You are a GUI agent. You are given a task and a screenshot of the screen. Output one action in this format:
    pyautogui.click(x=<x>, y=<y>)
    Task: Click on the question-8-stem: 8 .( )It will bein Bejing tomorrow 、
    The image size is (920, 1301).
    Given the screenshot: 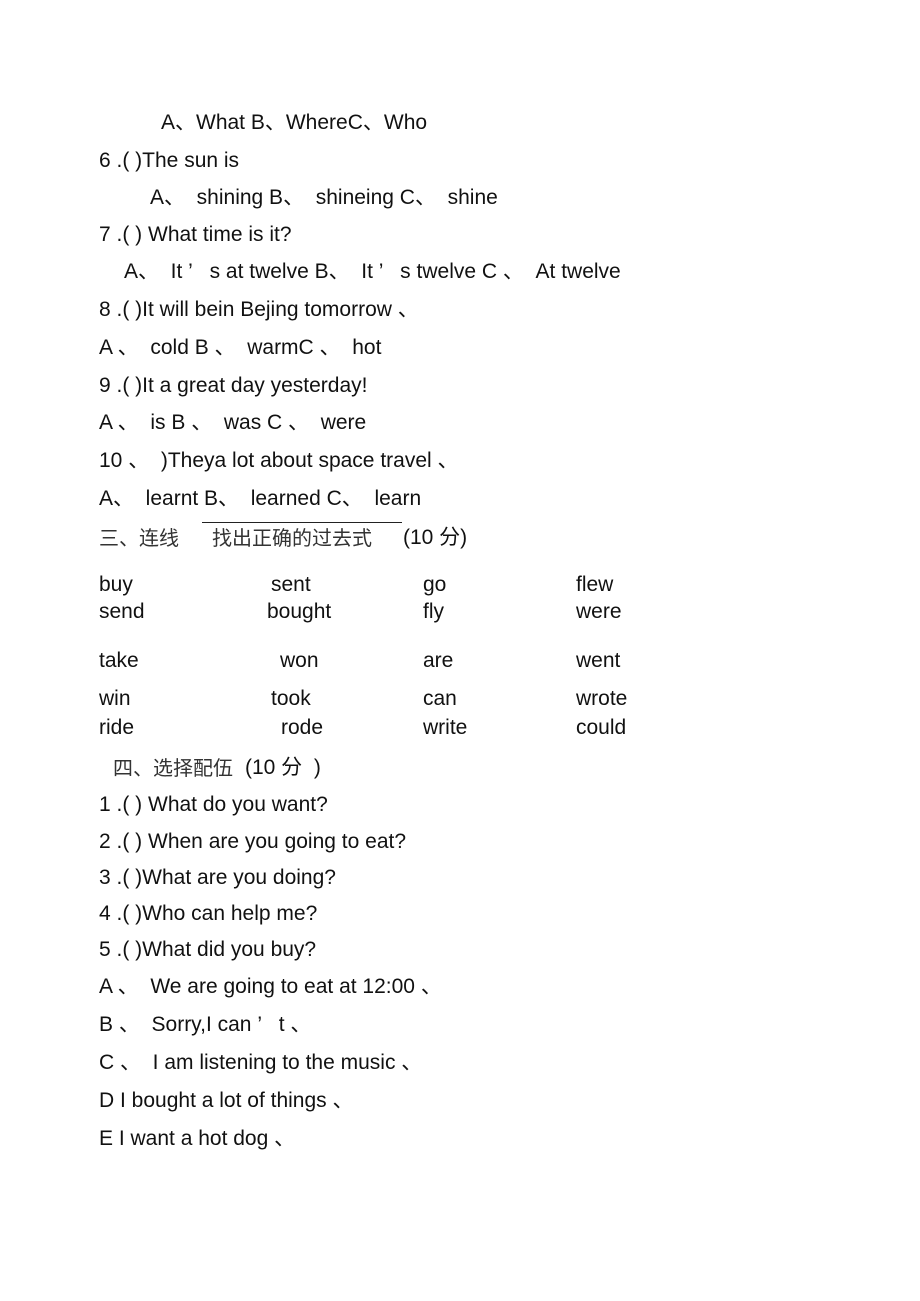 What is the action you would take?
    pyautogui.click(x=259, y=309)
    